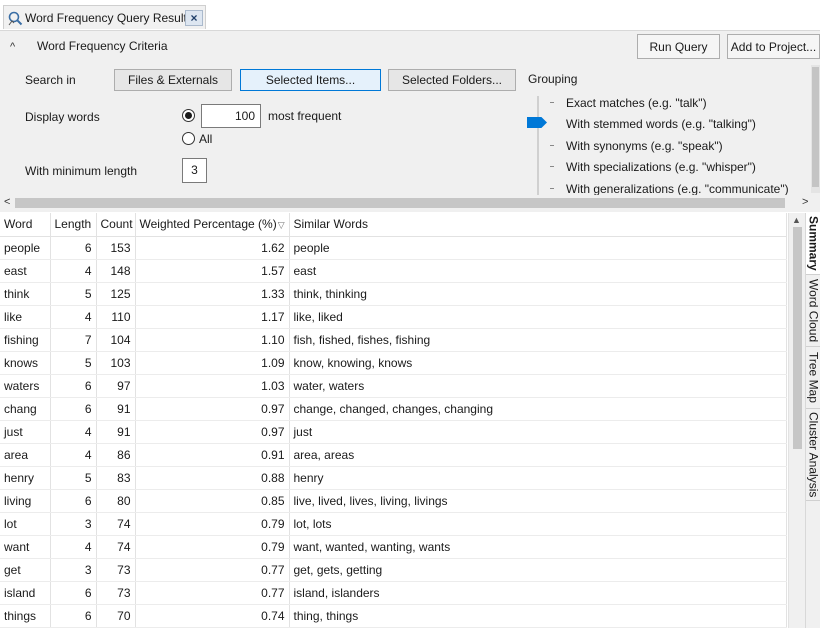  I want to click on tab-word-frequency-results: Word Frequency Query Results ×, so click(104, 17).